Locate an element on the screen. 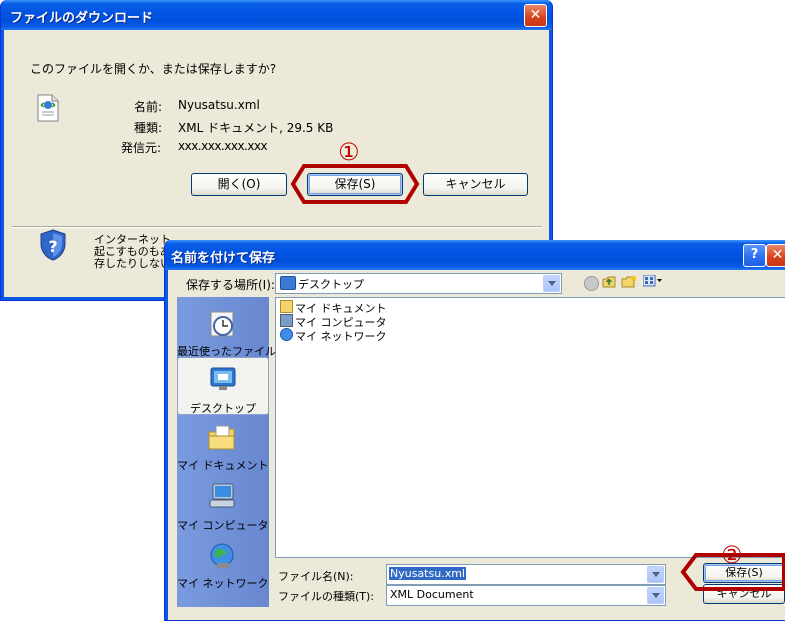 This screenshot has width=785, height=621. help-icon: ? is located at coordinates (754, 255).